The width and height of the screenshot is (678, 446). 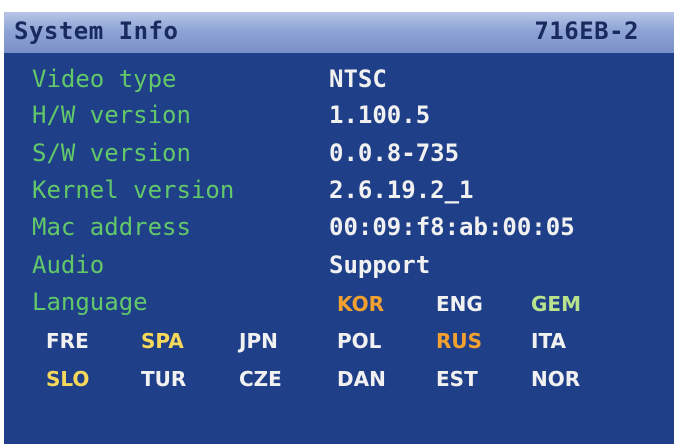 I want to click on language-label: Language, so click(x=90, y=302).